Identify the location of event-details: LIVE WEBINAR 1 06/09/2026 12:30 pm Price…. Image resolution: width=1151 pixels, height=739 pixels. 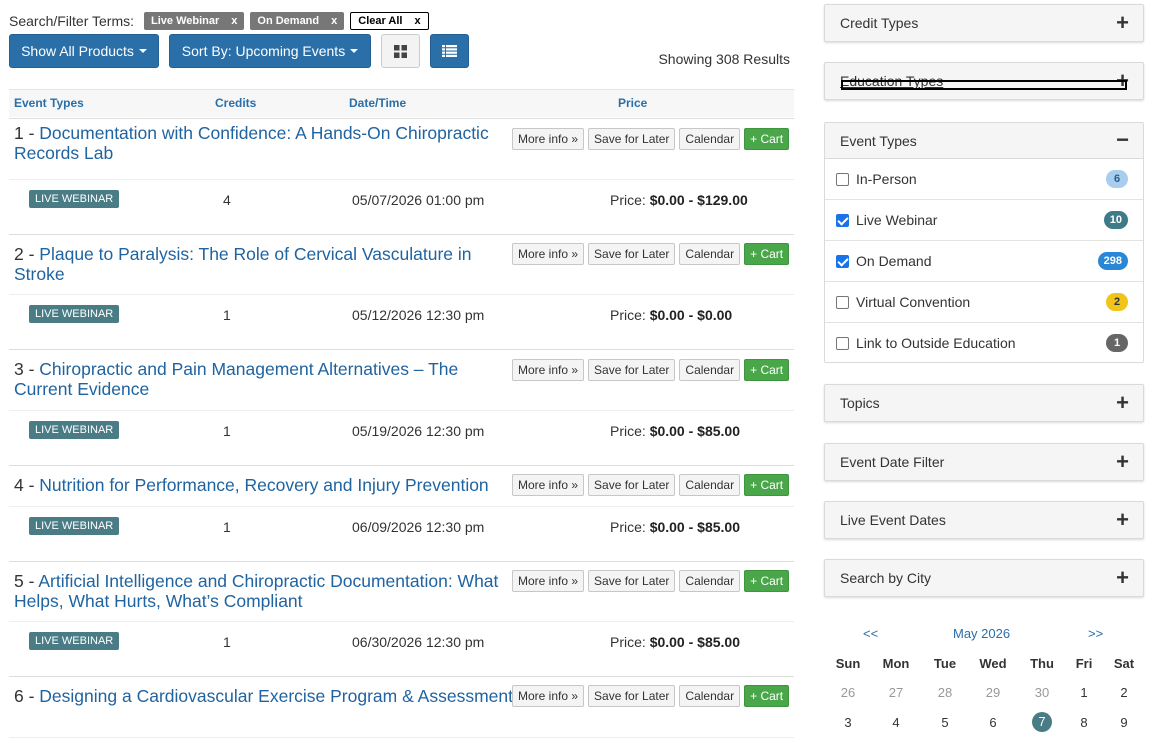
(401, 533).